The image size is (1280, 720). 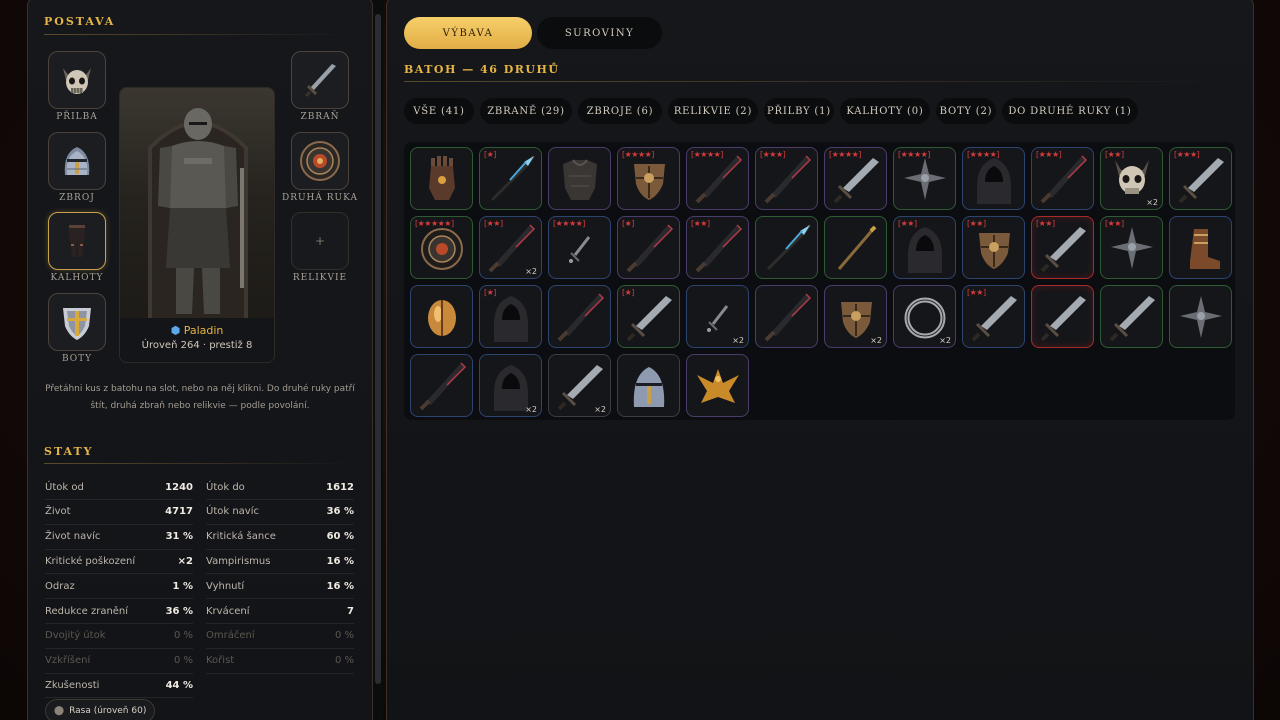 What do you see at coordinates (1070, 111) in the screenshot?
I see `filter-chip: DO DRUHÉ RUKY (1)` at bounding box center [1070, 111].